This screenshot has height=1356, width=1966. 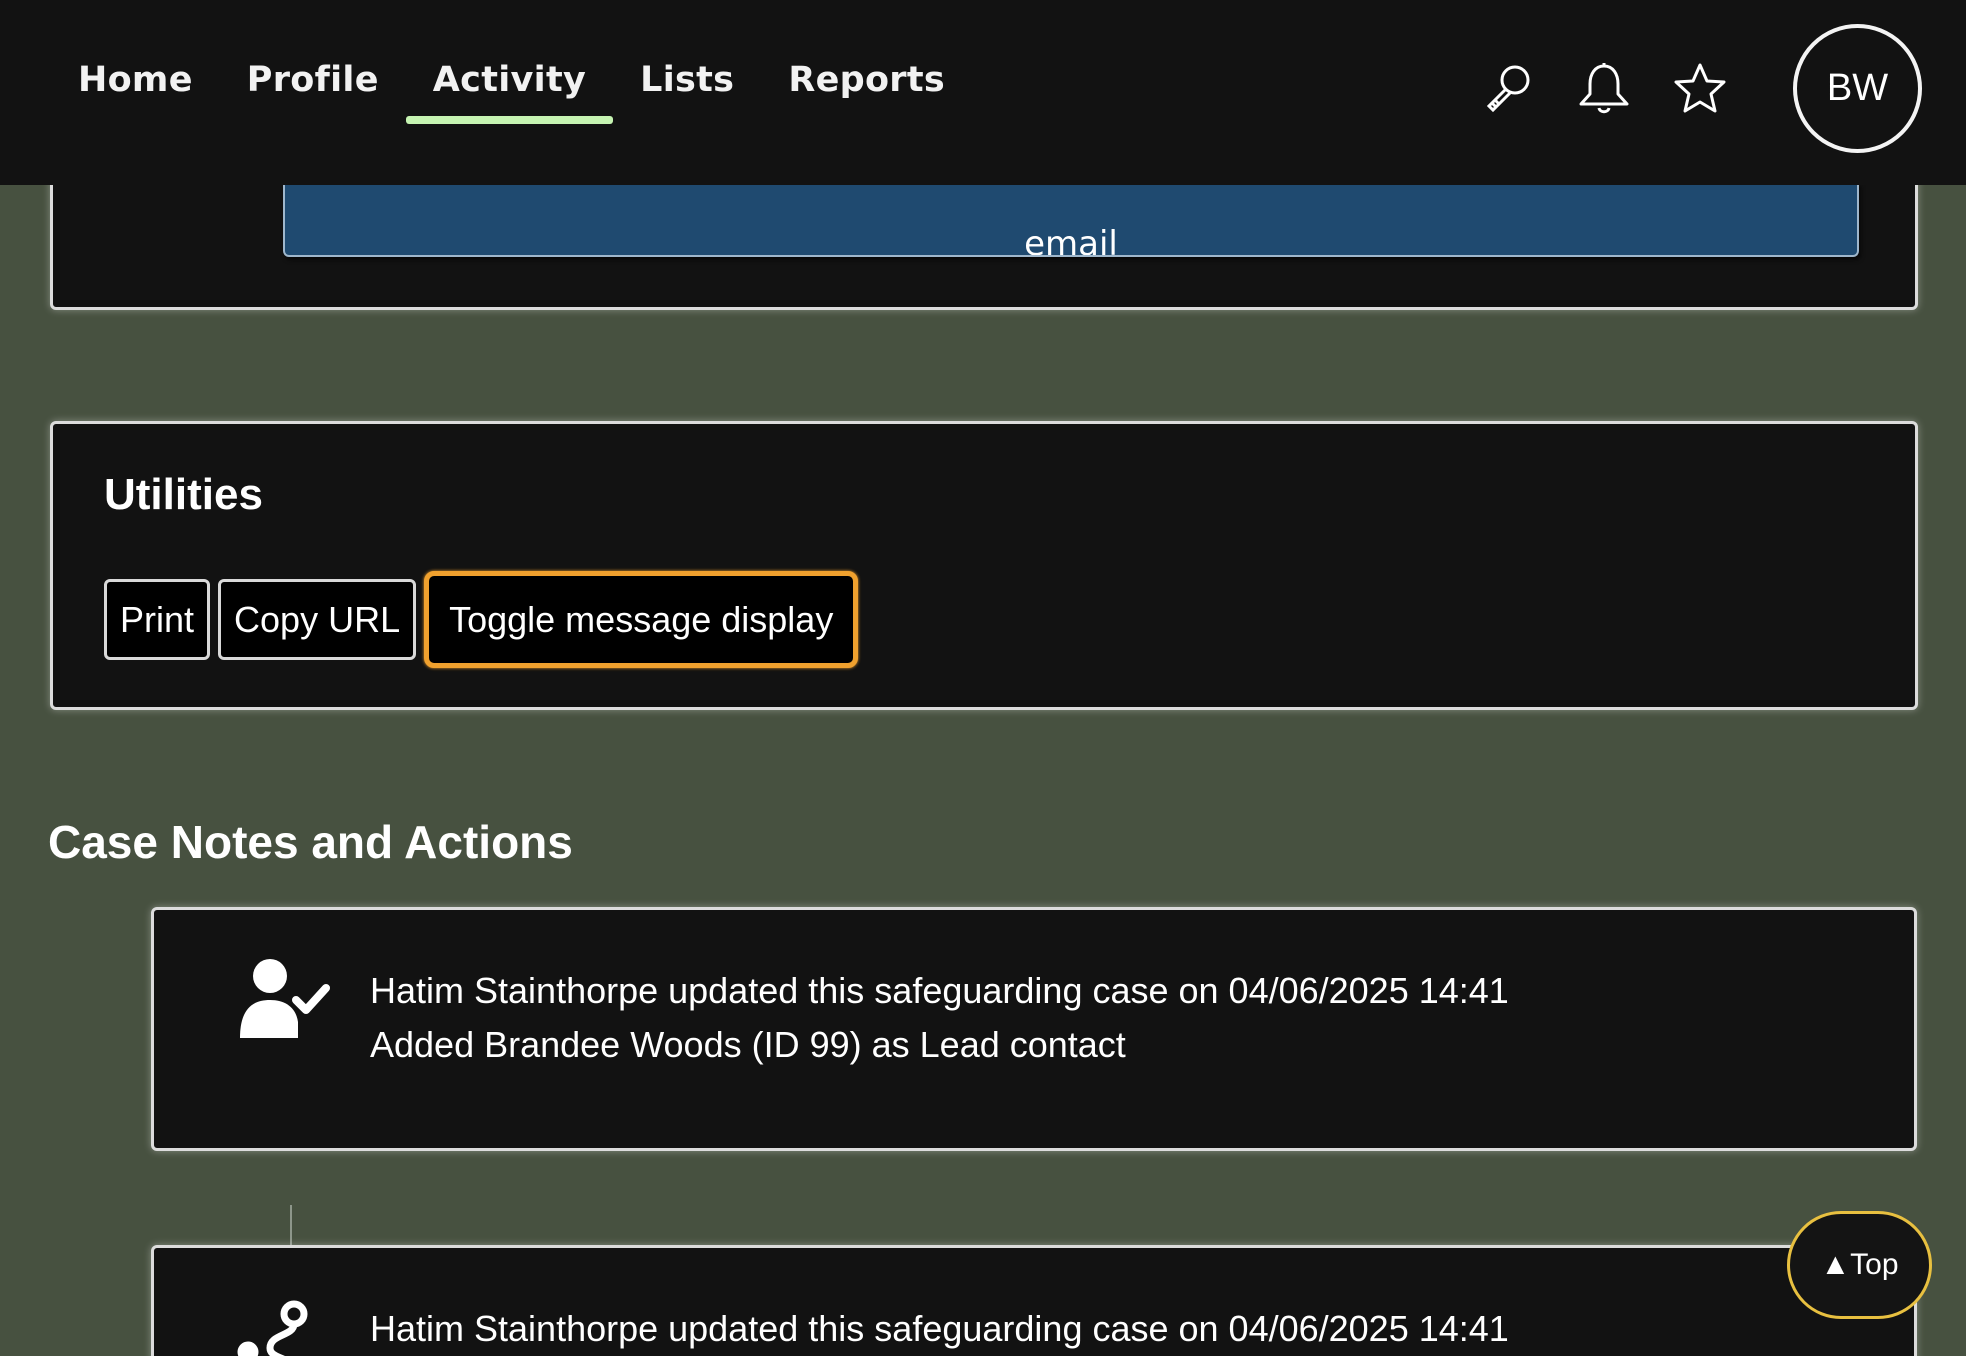 I want to click on user-avatar: BW, so click(x=1857, y=88).